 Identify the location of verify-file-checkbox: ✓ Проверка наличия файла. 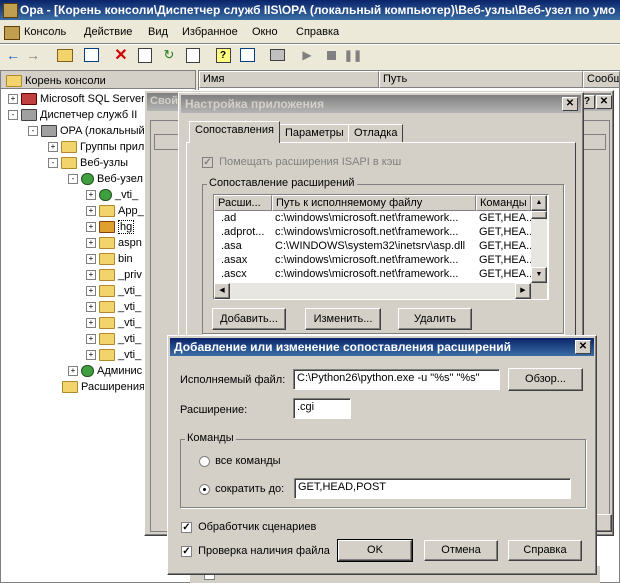
(255, 551).